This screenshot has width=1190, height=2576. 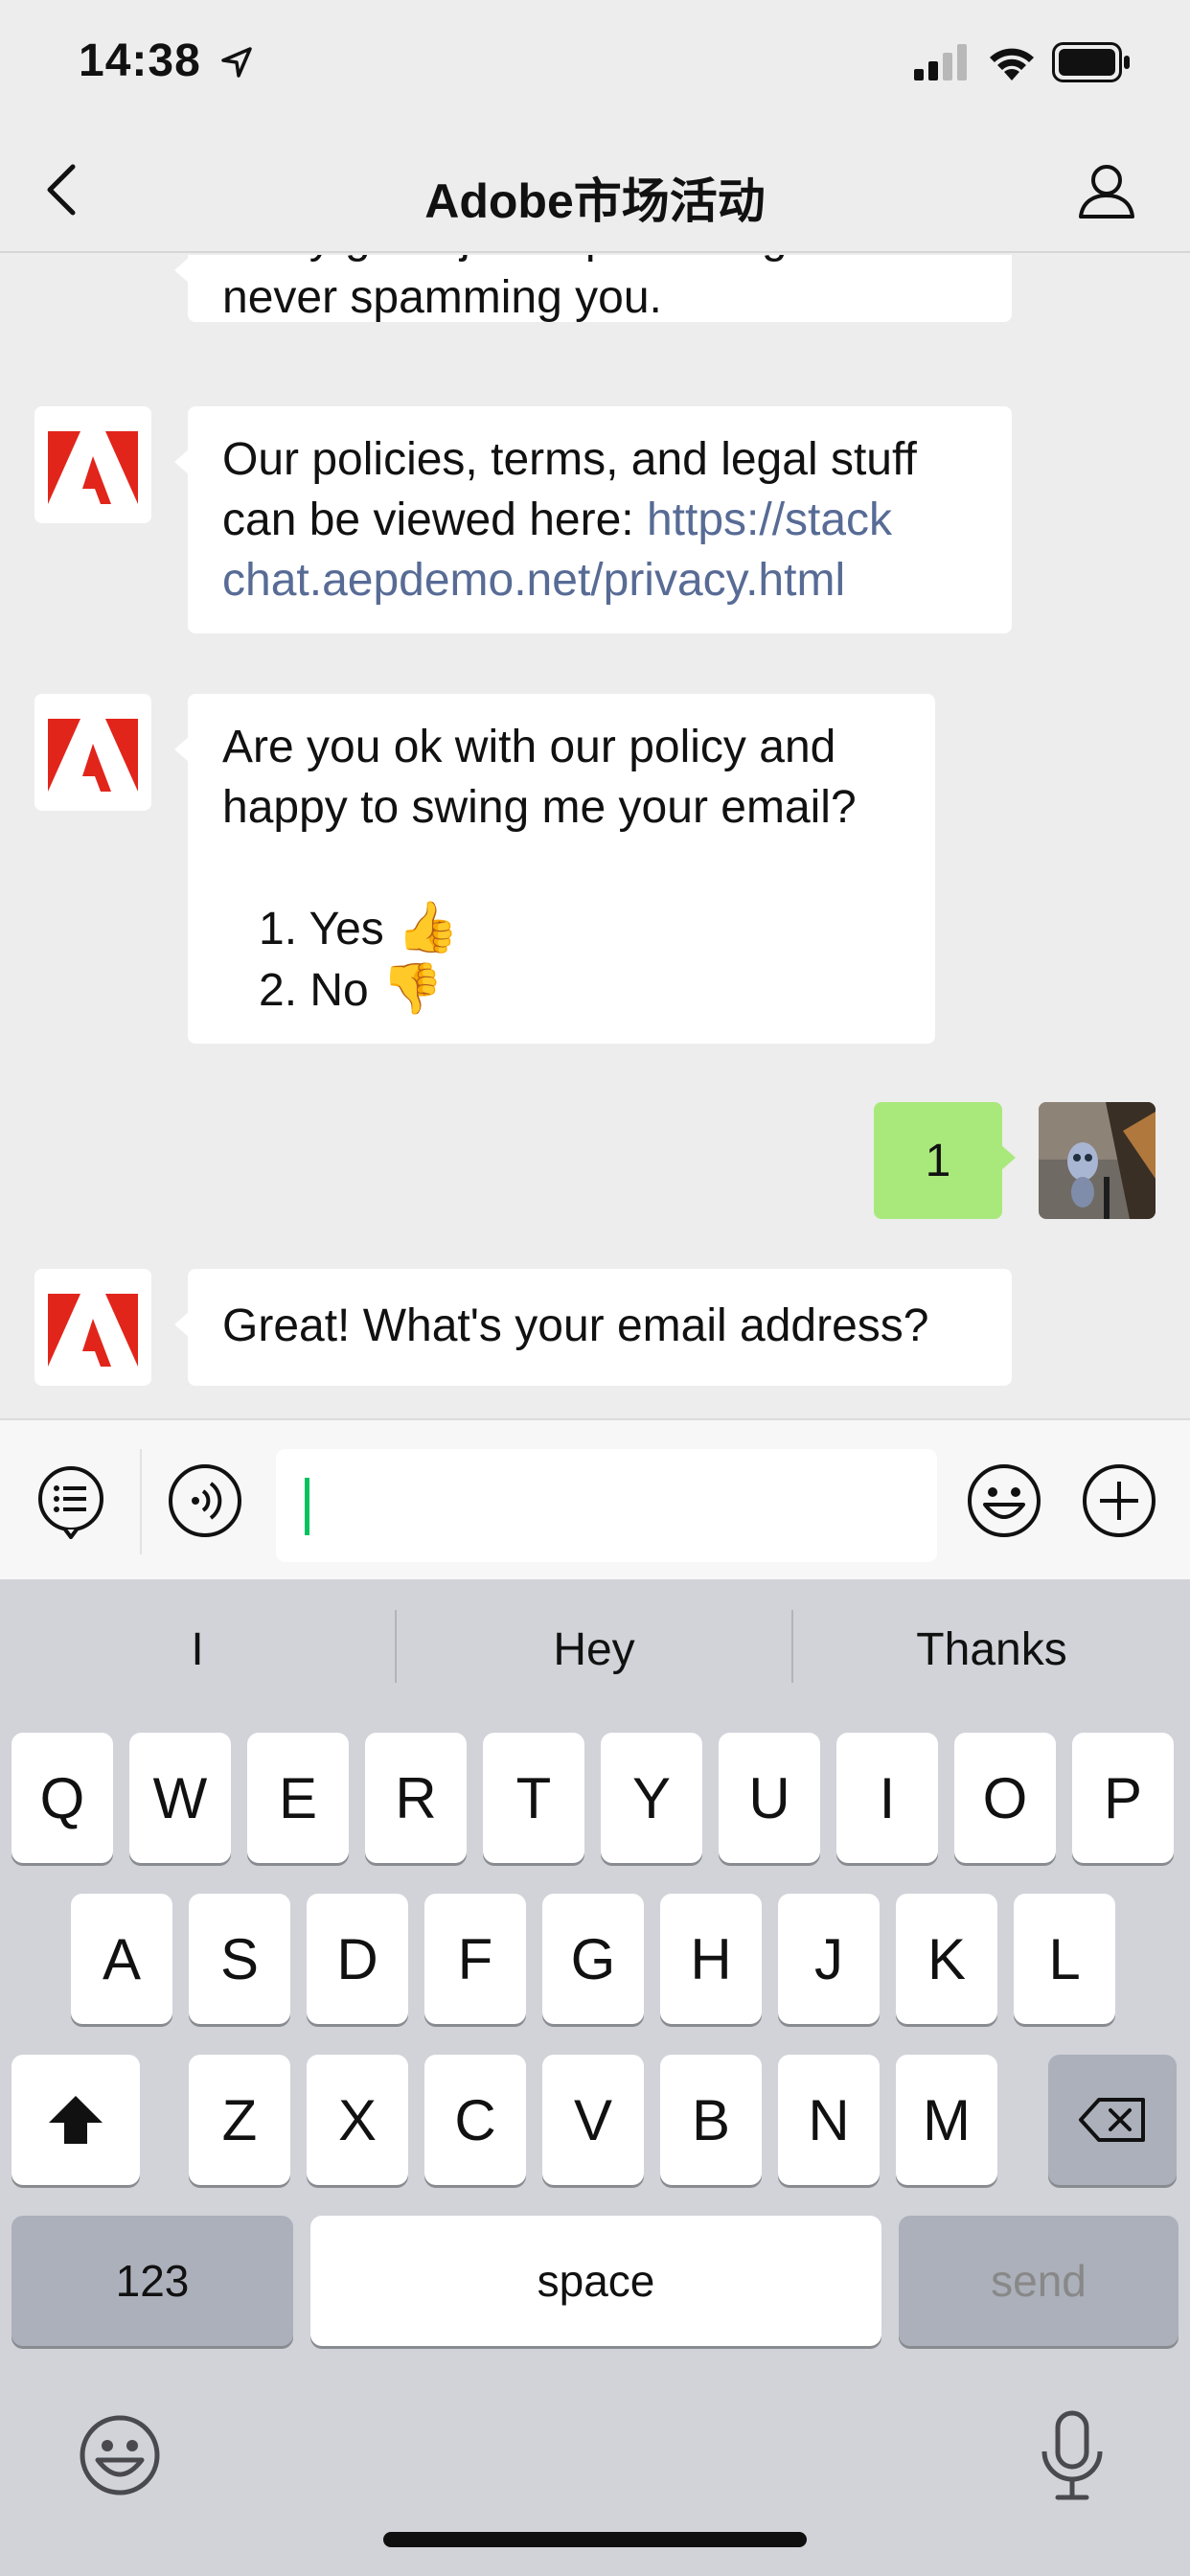 What do you see at coordinates (595, 2281) in the screenshot?
I see `space-key: space` at bounding box center [595, 2281].